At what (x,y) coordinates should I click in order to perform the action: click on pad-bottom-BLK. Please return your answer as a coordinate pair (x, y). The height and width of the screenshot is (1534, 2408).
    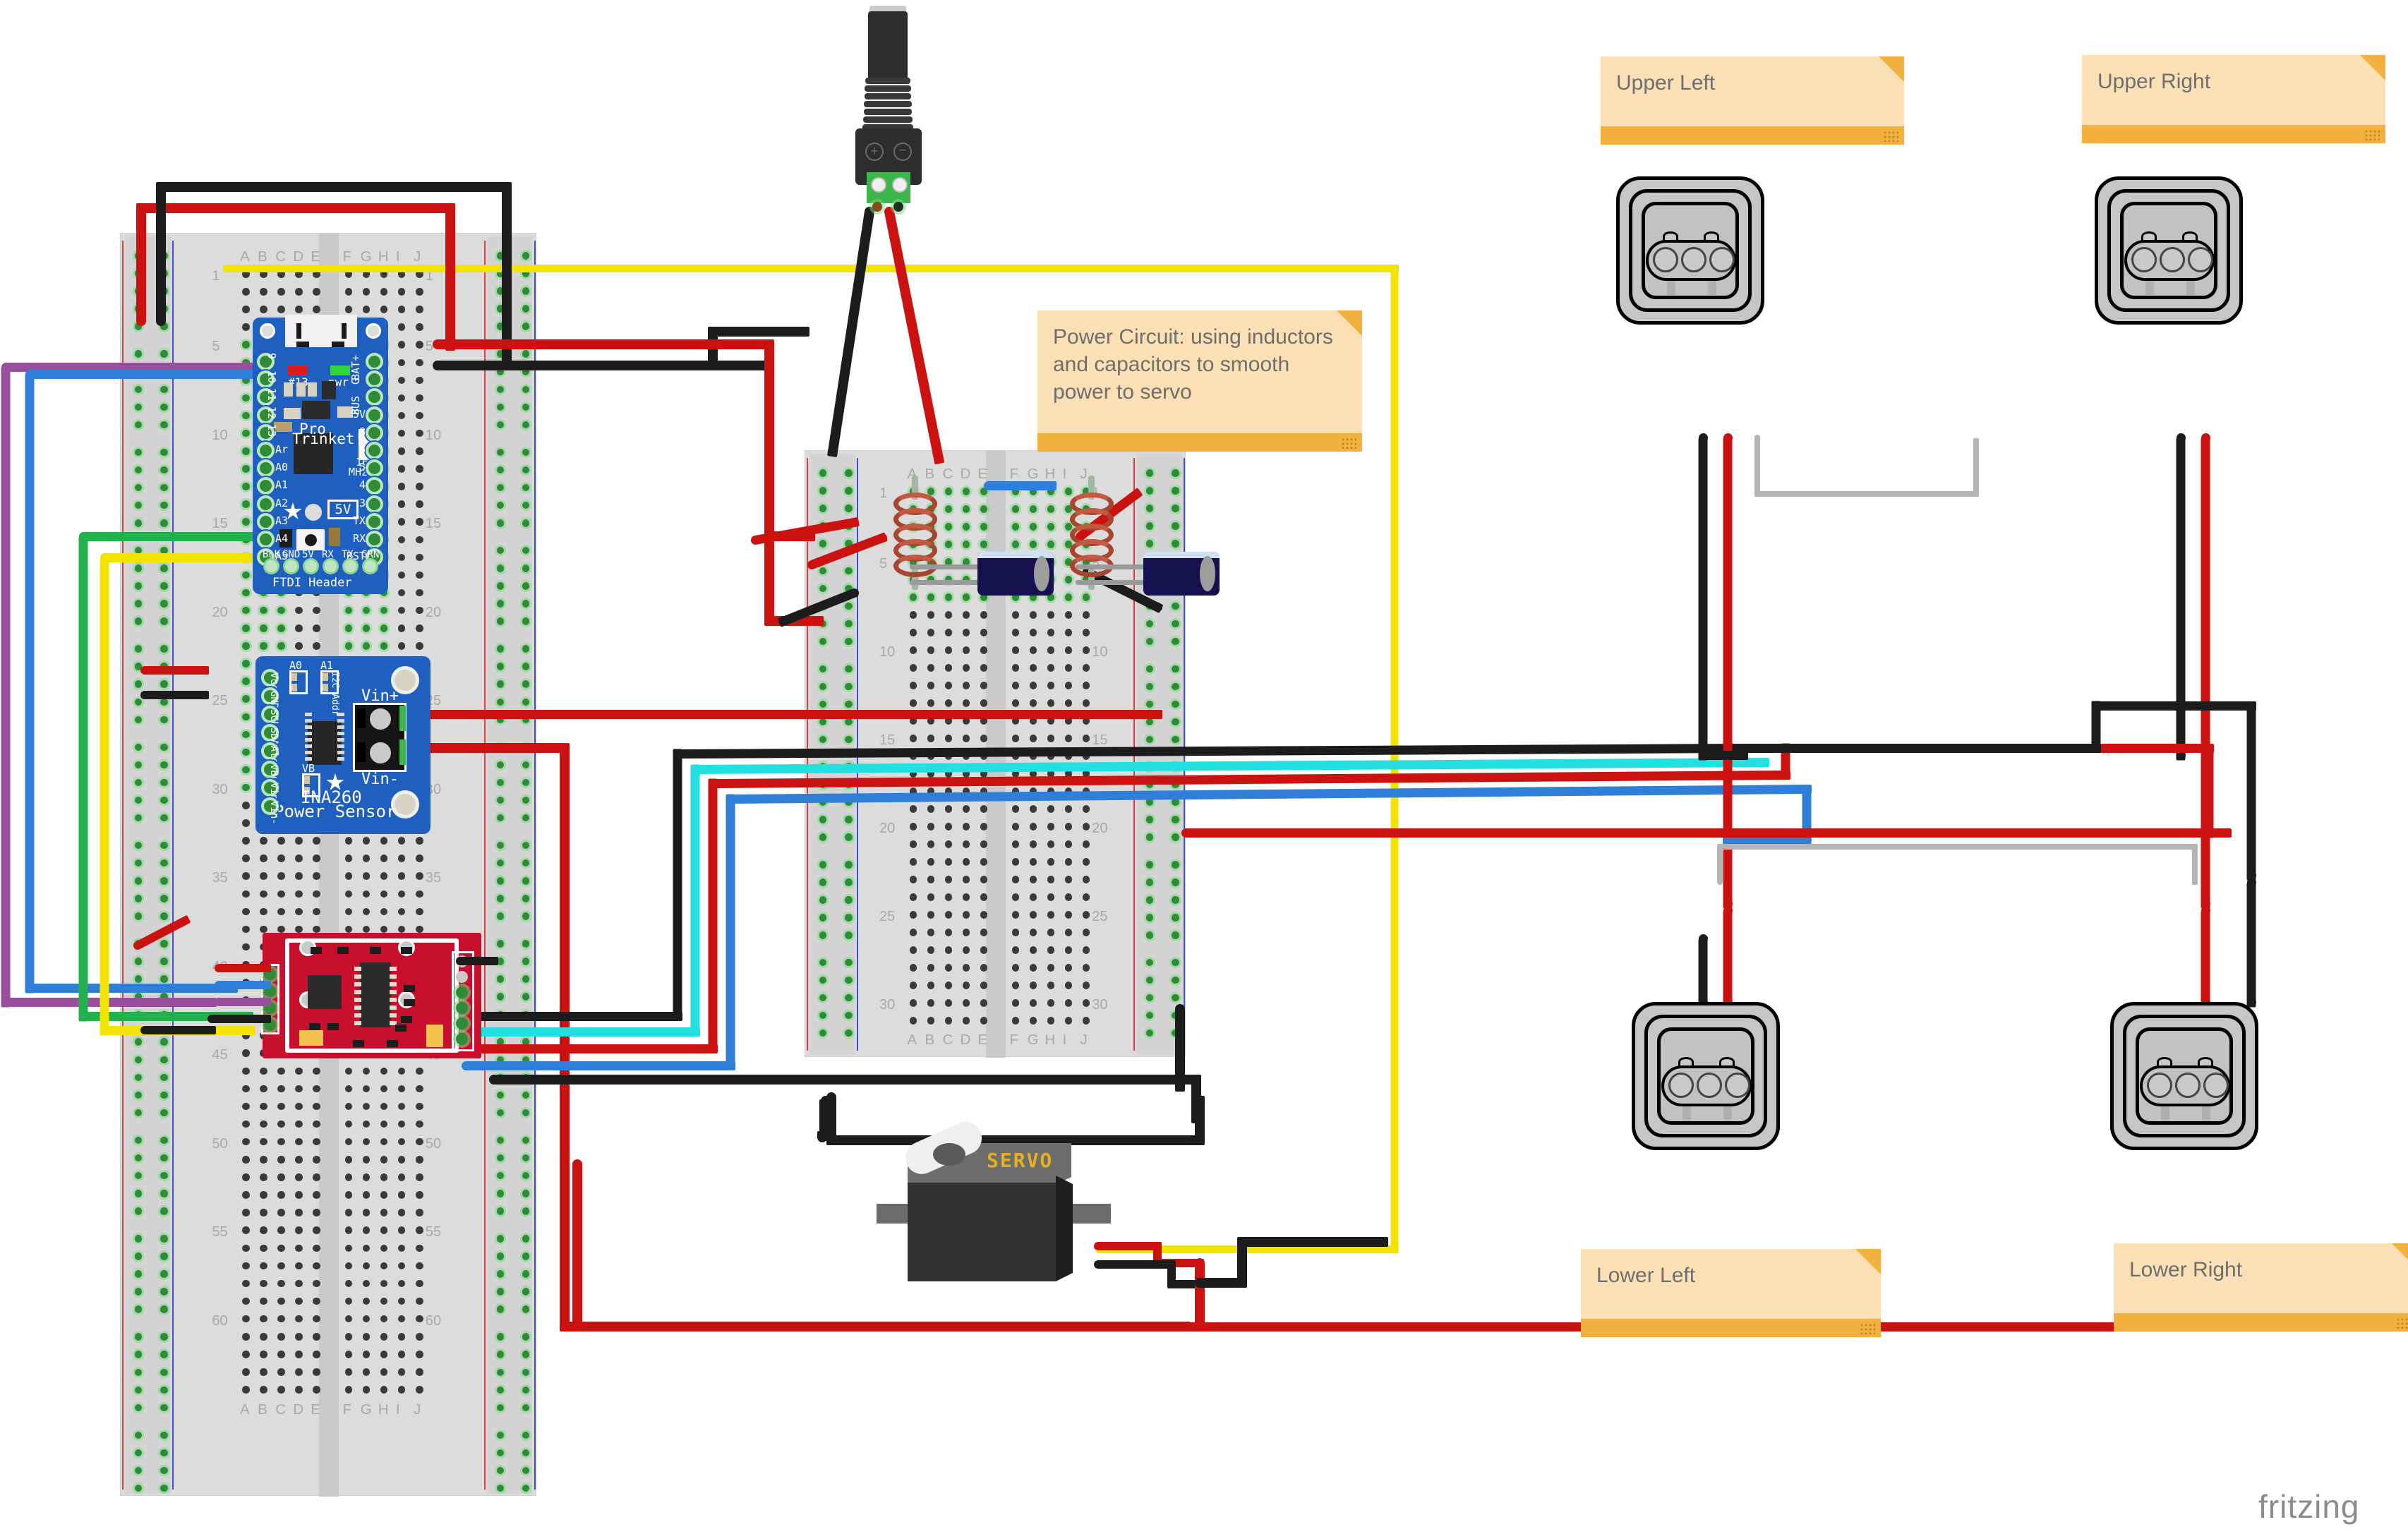
    Looking at the image, I should click on (271, 566).